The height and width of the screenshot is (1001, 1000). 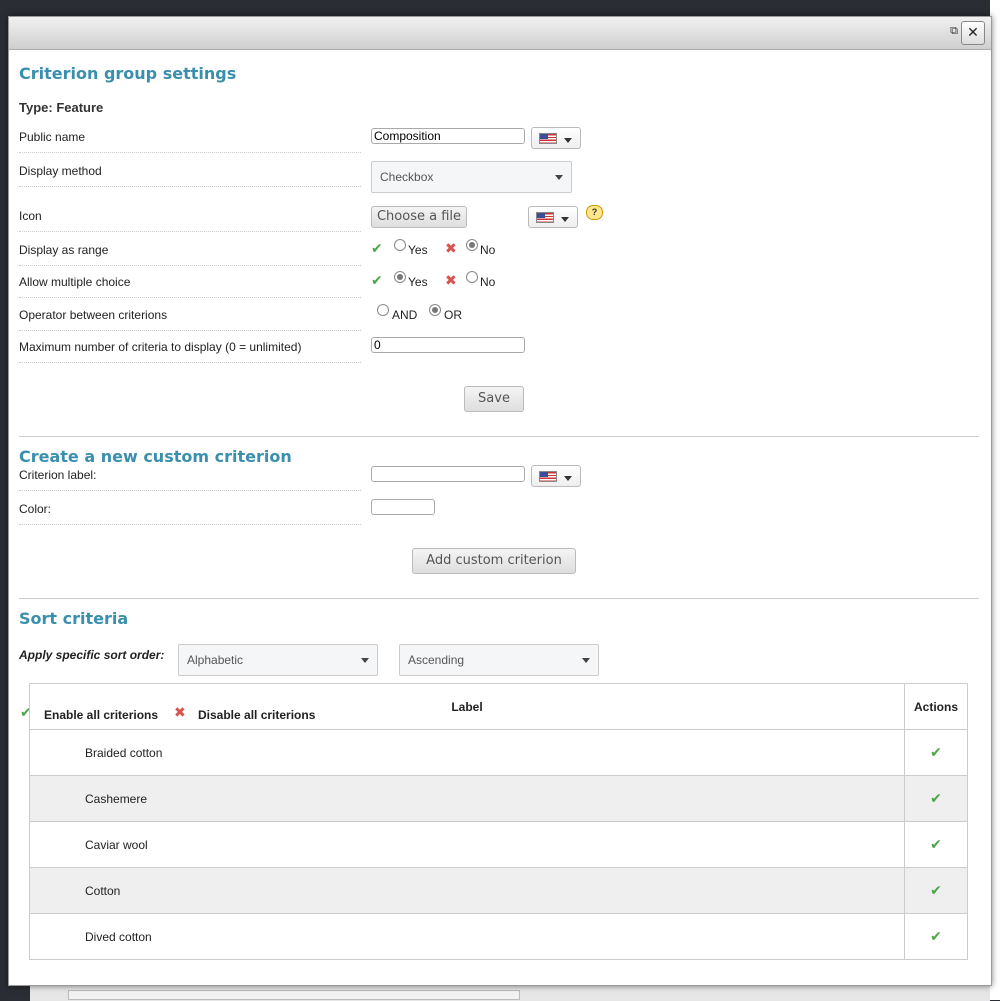 What do you see at coordinates (435, 310) in the screenshot?
I see `operator-or-radio` at bounding box center [435, 310].